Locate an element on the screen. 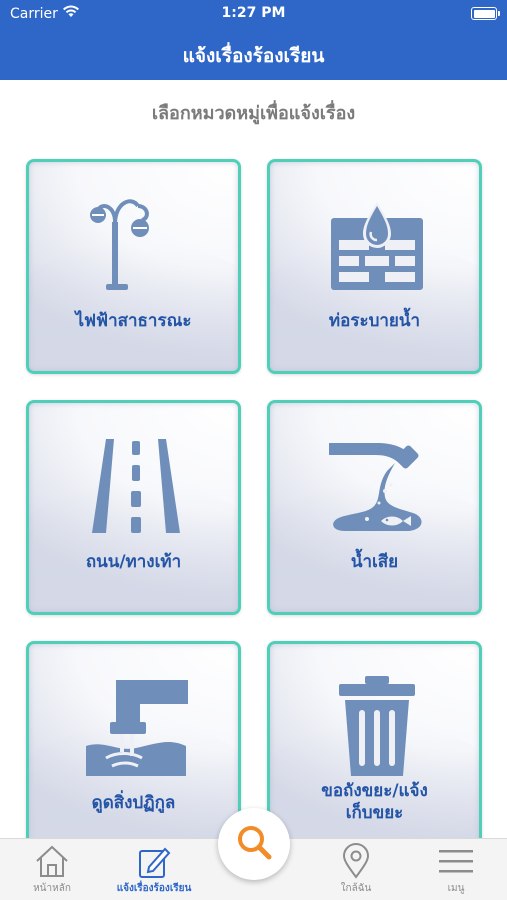  category-label: ขอถังขยะ/แจ้ง เก็บขยะ is located at coordinates (374, 802).